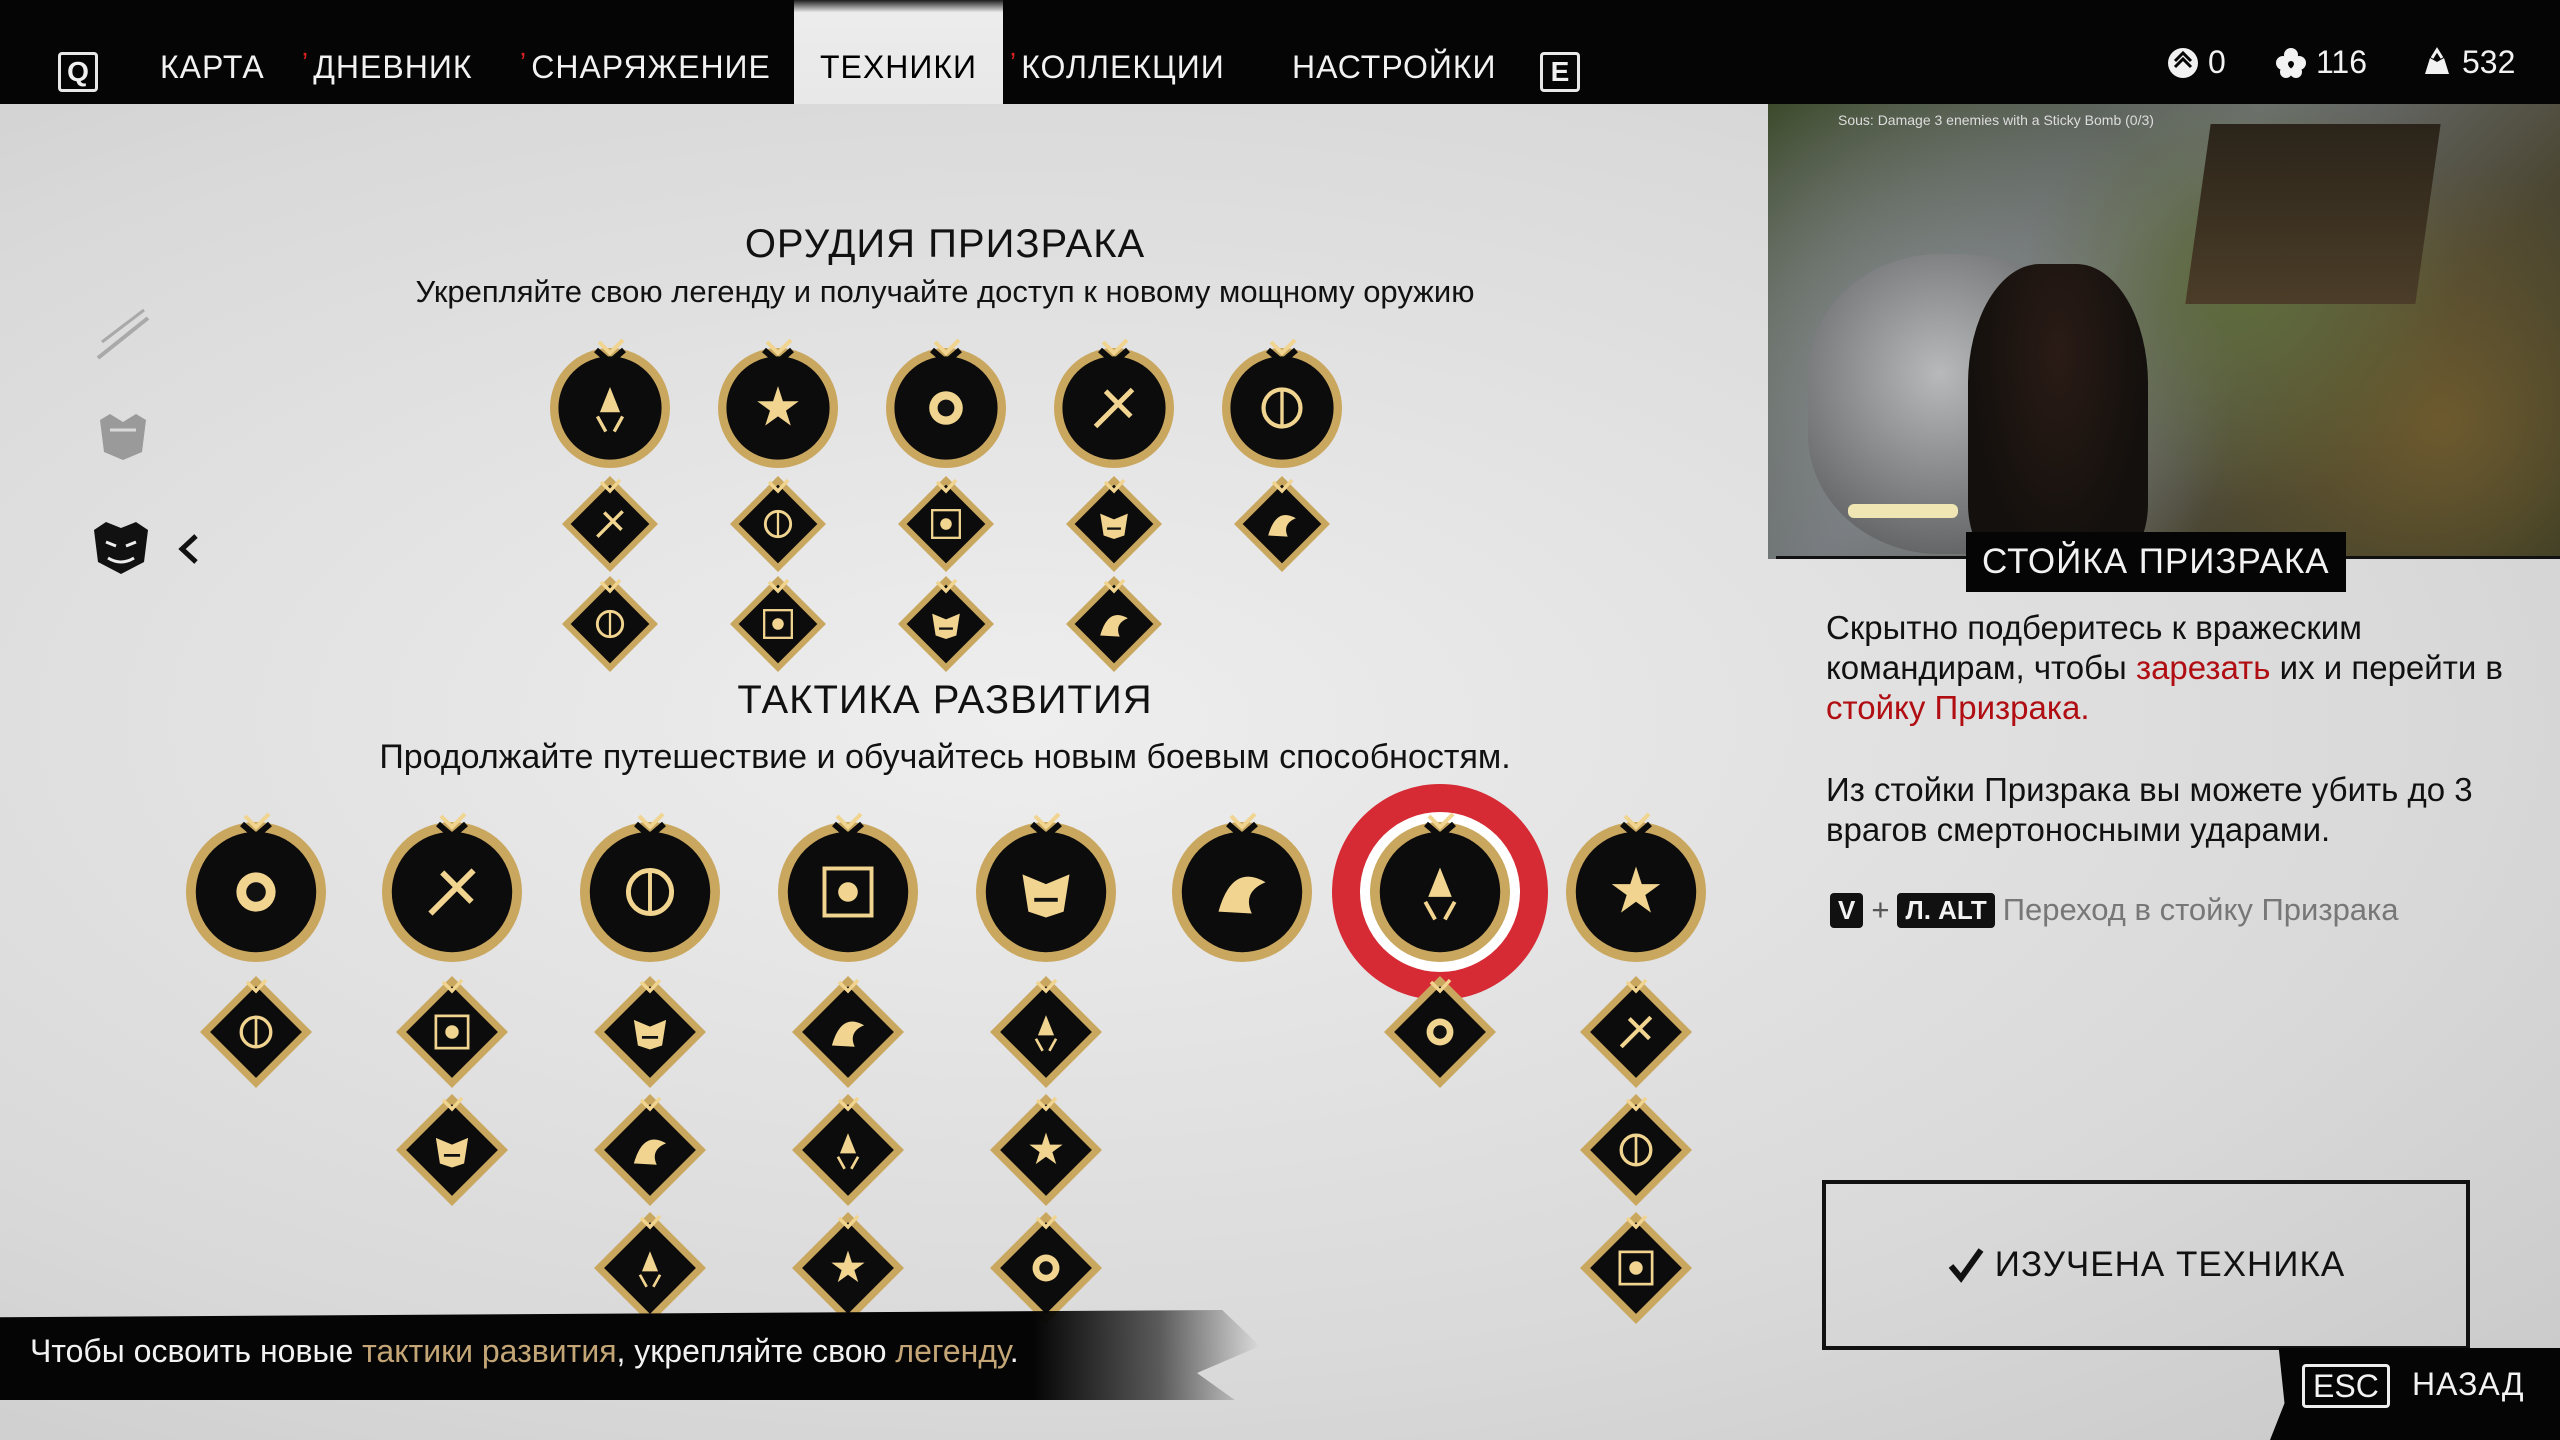  I want to click on smoke-bomb-cloud-icon, so click(946, 624).